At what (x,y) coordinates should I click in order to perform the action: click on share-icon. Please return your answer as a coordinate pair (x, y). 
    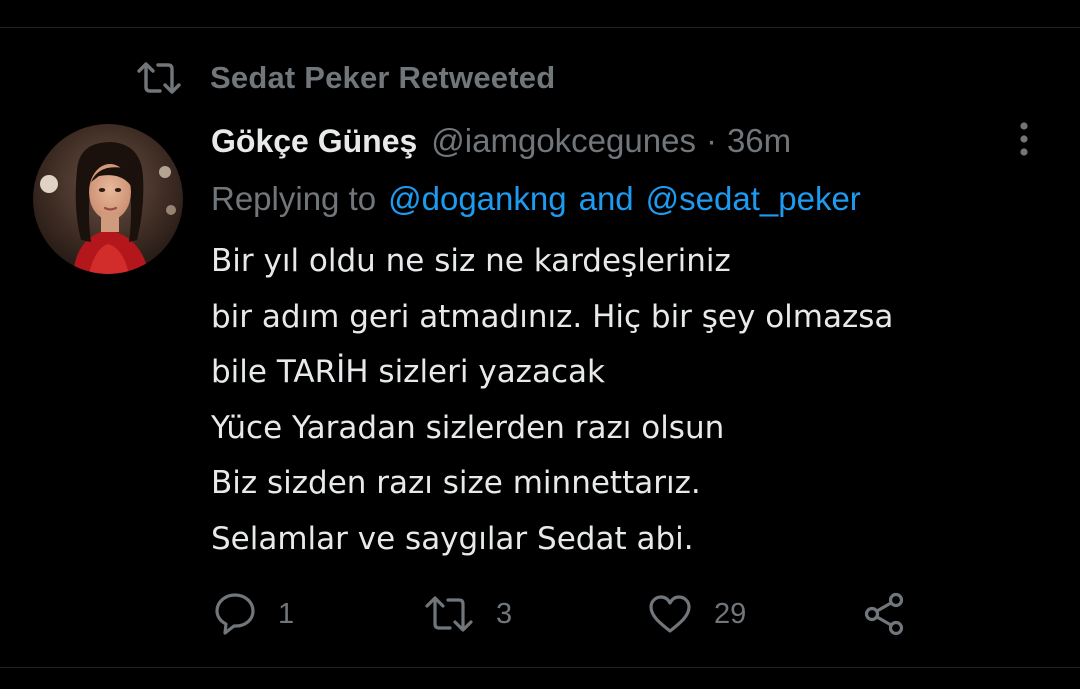
    Looking at the image, I should click on (885, 614).